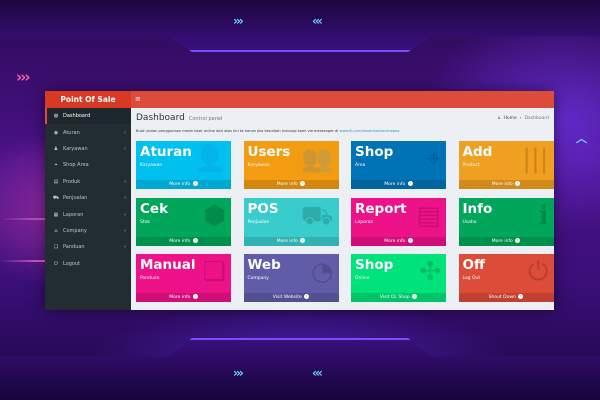  I want to click on tile-footer-label: Visit Website, so click(287, 297).